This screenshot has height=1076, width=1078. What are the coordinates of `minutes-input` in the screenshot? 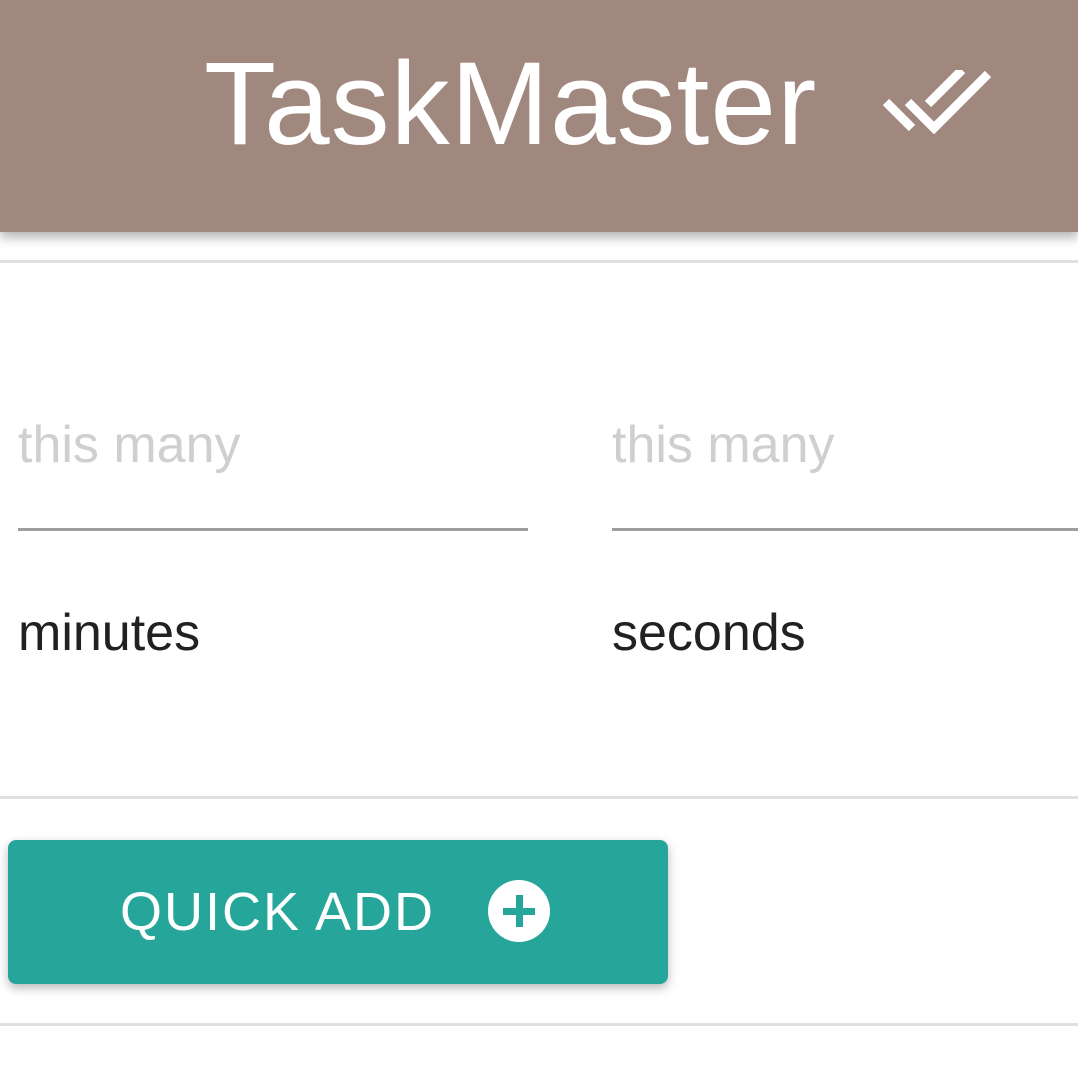 It's located at (273, 445).